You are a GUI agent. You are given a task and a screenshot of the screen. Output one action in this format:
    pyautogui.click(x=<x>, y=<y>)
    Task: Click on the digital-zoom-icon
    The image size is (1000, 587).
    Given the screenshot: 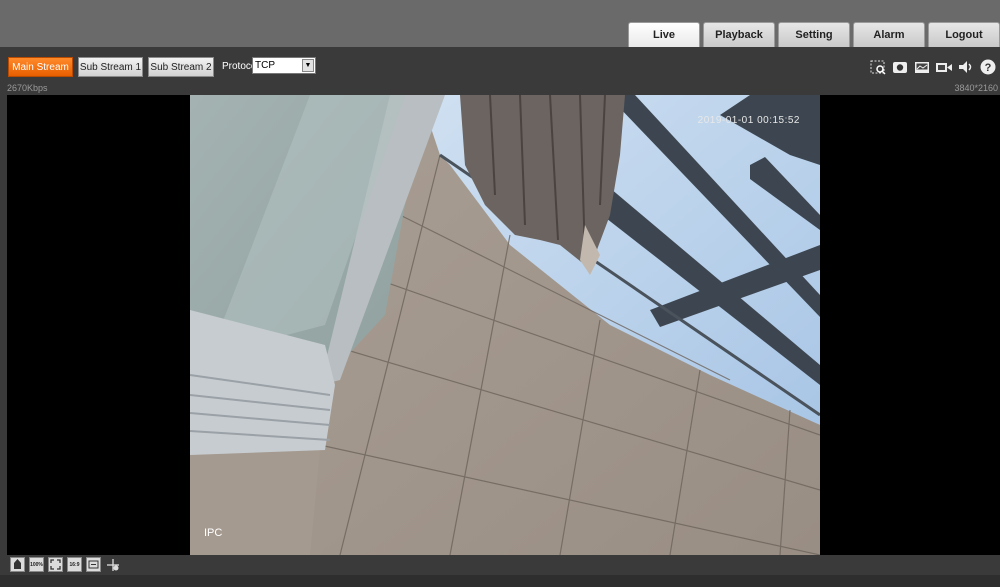 What is the action you would take?
    pyautogui.click(x=878, y=67)
    